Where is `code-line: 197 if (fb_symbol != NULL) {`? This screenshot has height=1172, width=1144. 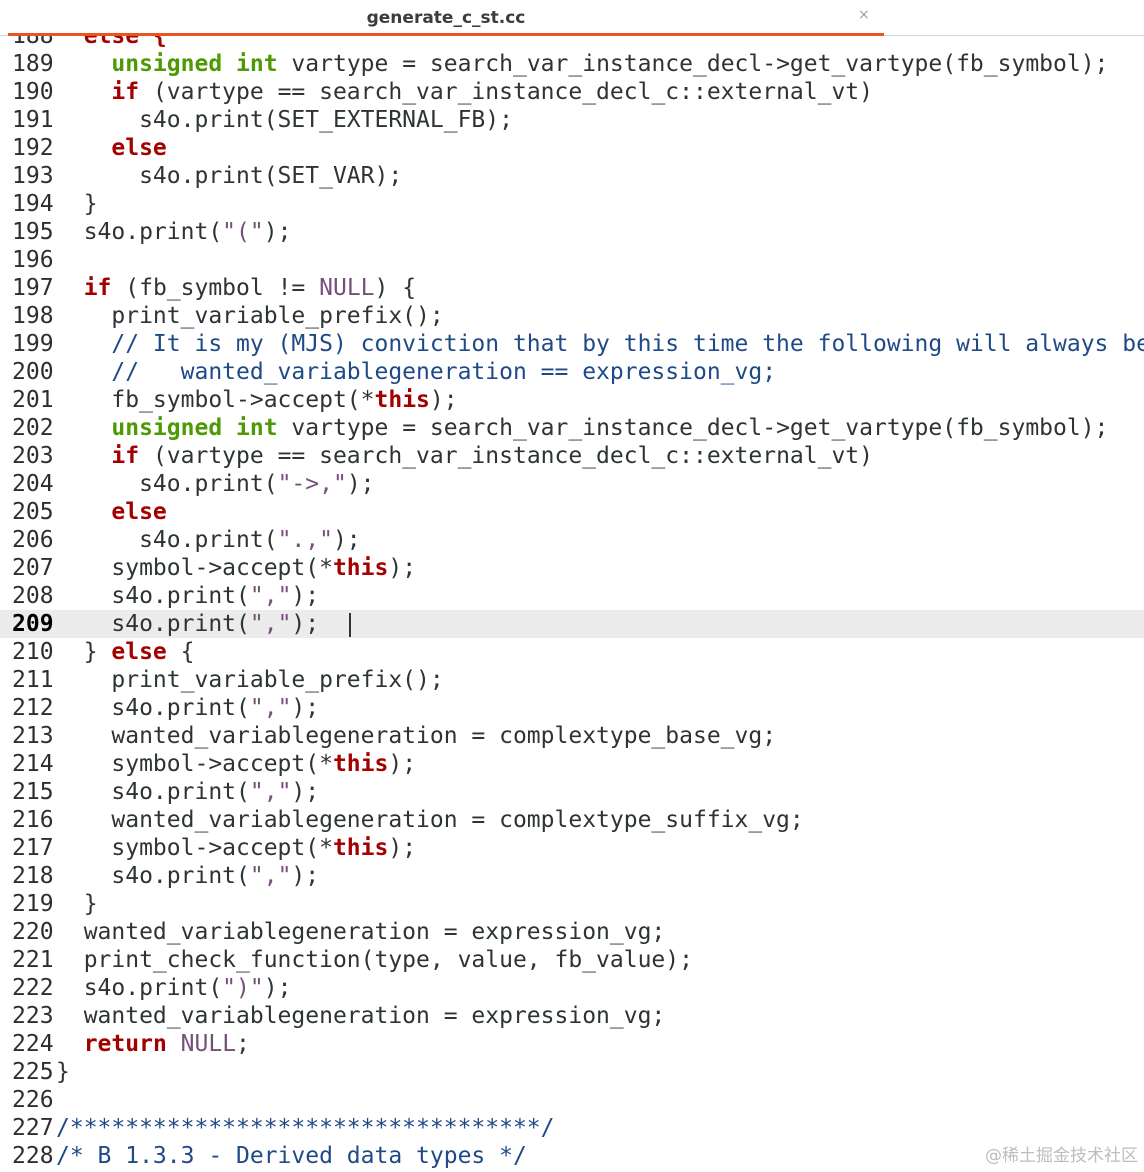
code-line: 197 if (fb_symbol != NULL) { is located at coordinates (572, 288).